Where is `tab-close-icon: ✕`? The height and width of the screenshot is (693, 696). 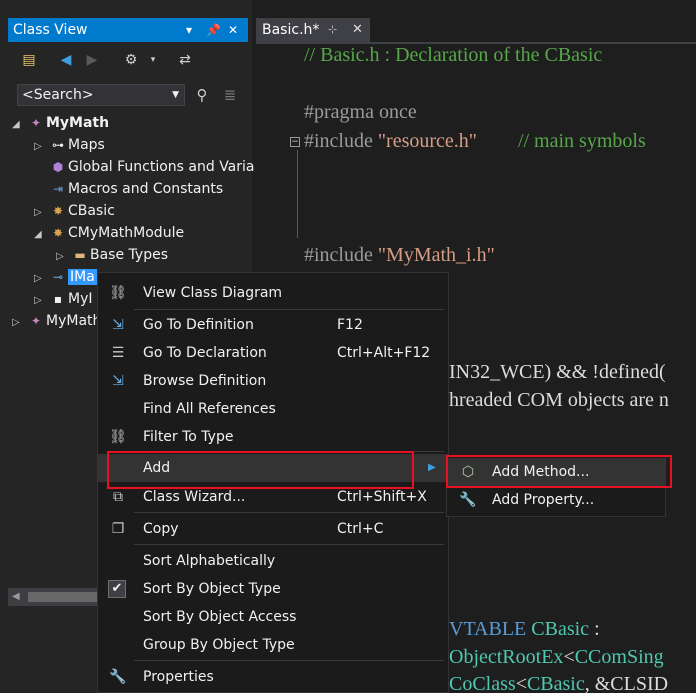 tab-close-icon: ✕ is located at coordinates (357, 30).